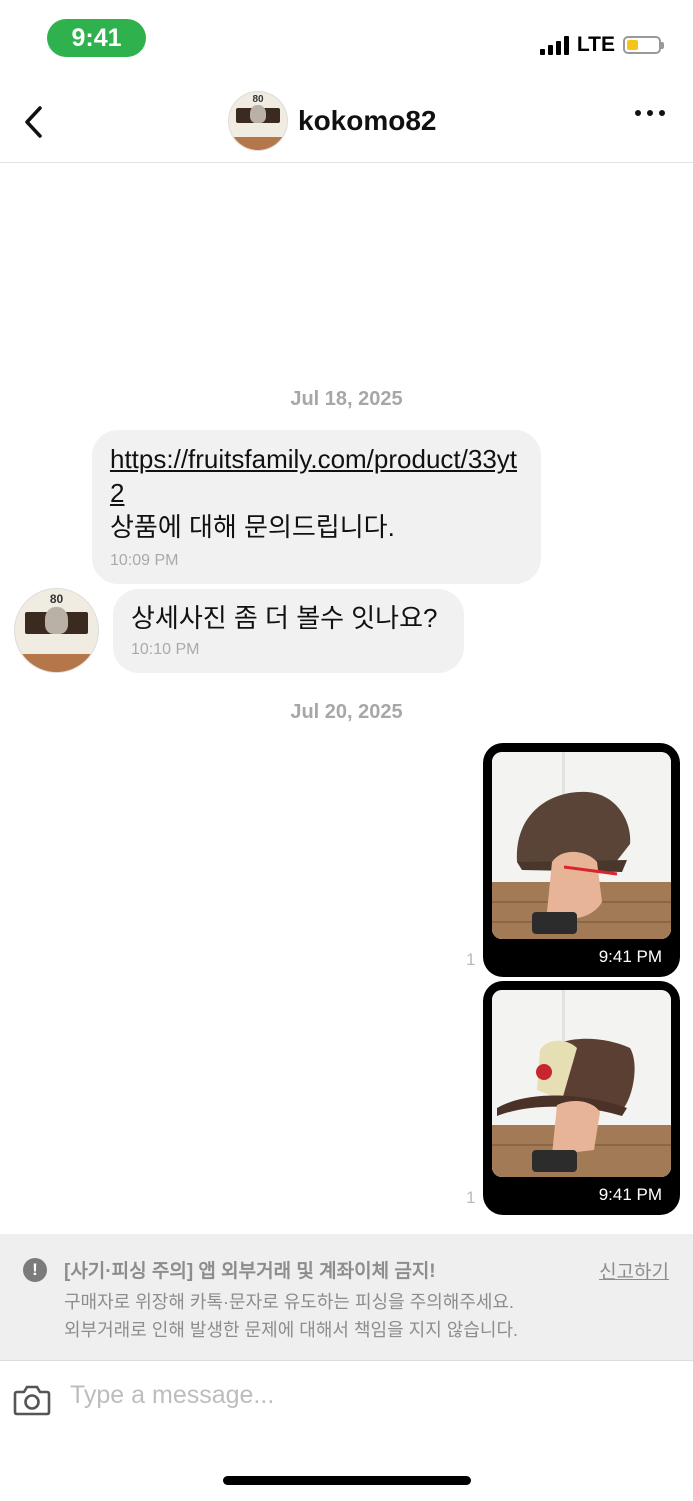 The height and width of the screenshot is (1501, 693). Describe the element at coordinates (291, 1330) in the screenshot. I see `warning-line: 외부거래로 인해 발생한 문제에 대해서 책임을 지지 않습니다.` at that location.